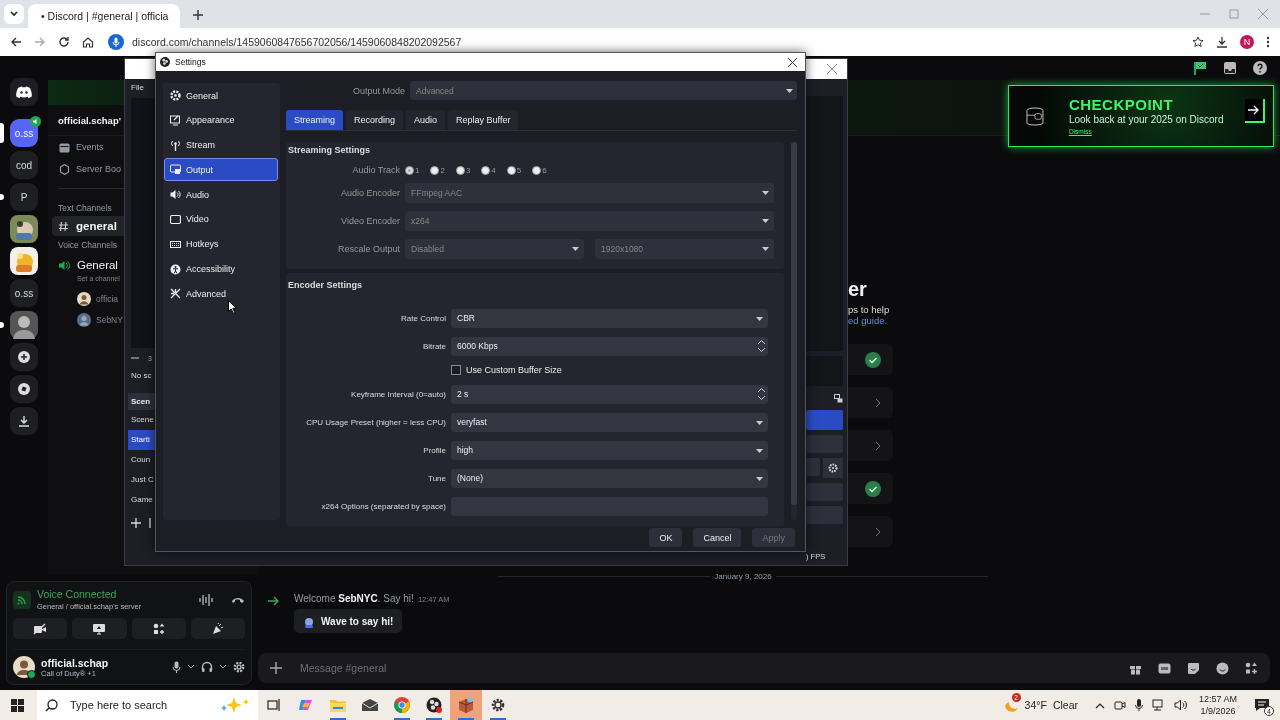 The width and height of the screenshot is (1280, 720). I want to click on field-label: Video Encoder, so click(370, 221).